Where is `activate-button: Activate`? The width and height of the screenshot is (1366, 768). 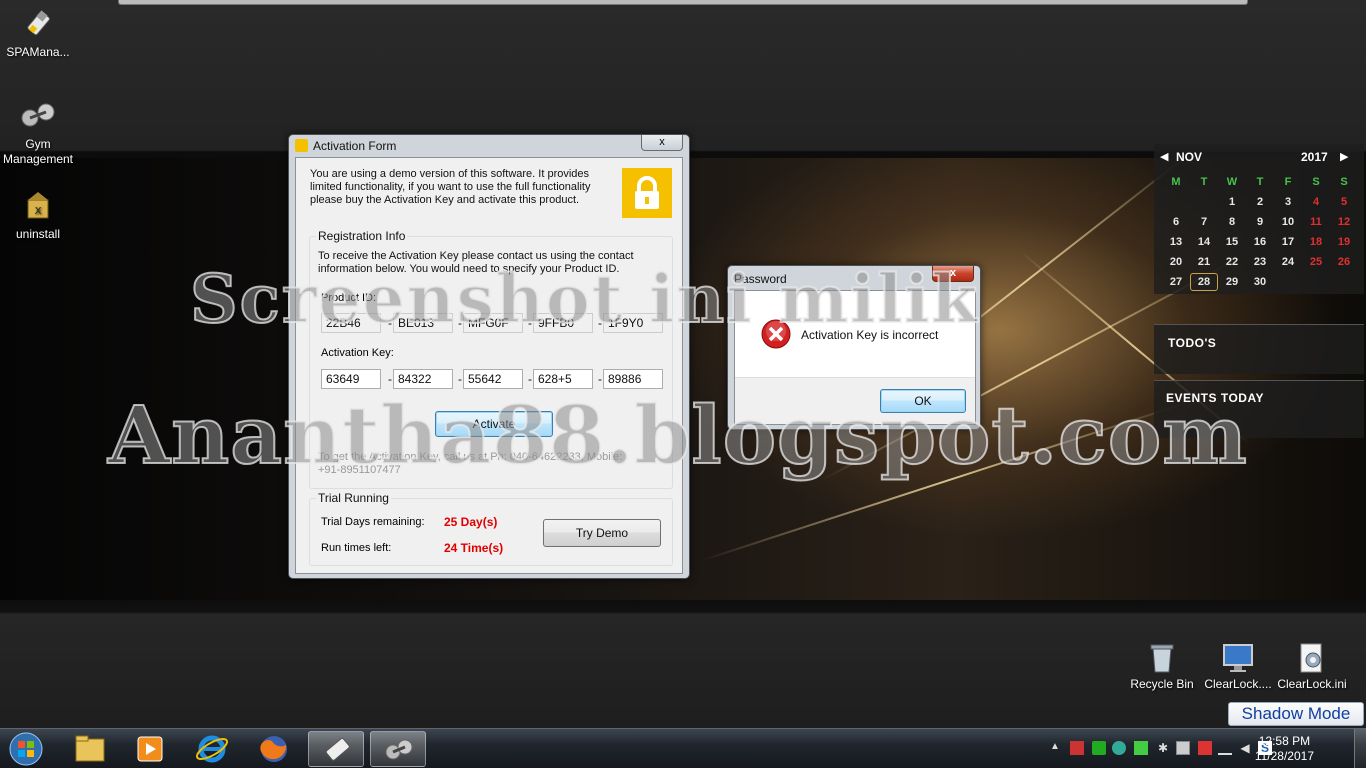 activate-button: Activate is located at coordinates (494, 424).